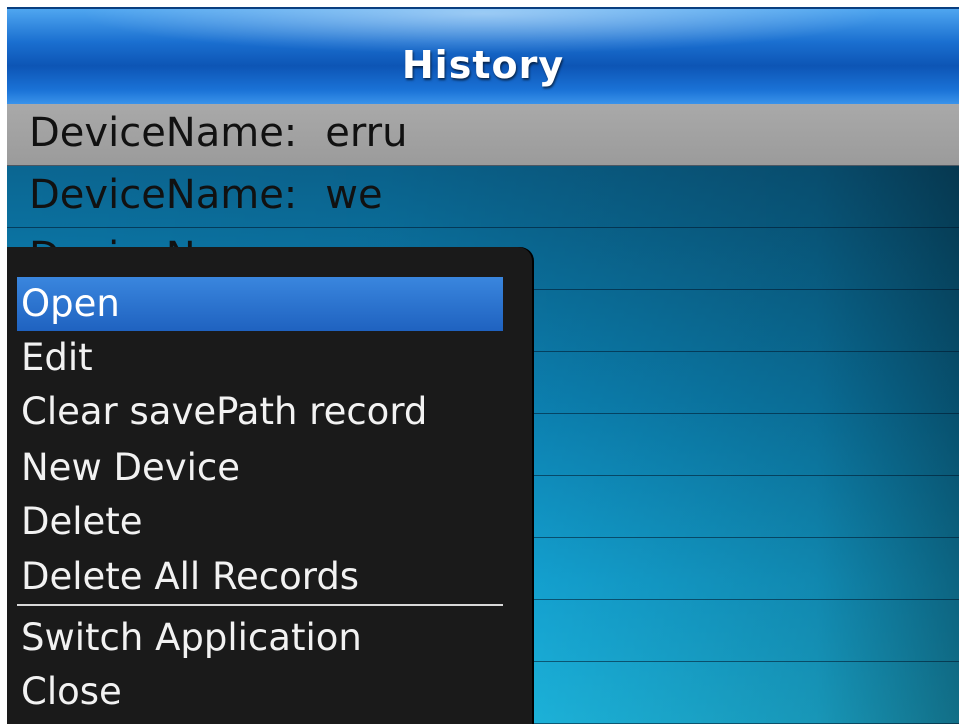 This screenshot has height=724, width=959. What do you see at coordinates (260, 304) in the screenshot?
I see `menu-item-open: Open` at bounding box center [260, 304].